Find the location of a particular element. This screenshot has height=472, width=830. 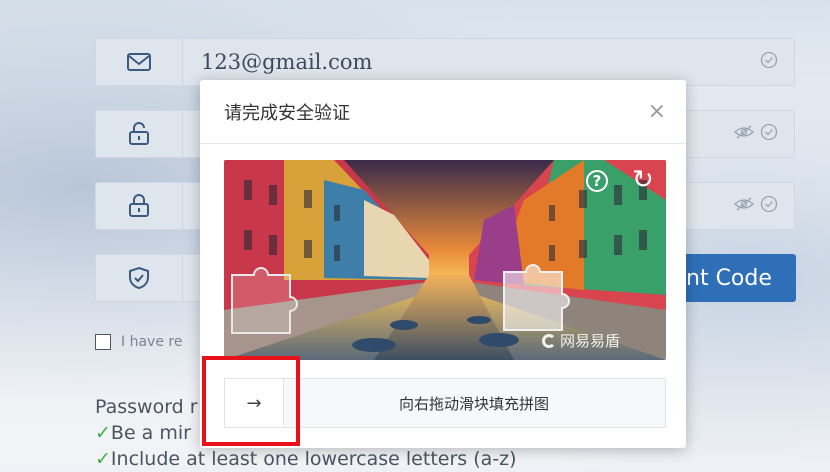

captcha-title: 请完成安全验证 is located at coordinates (287, 113).